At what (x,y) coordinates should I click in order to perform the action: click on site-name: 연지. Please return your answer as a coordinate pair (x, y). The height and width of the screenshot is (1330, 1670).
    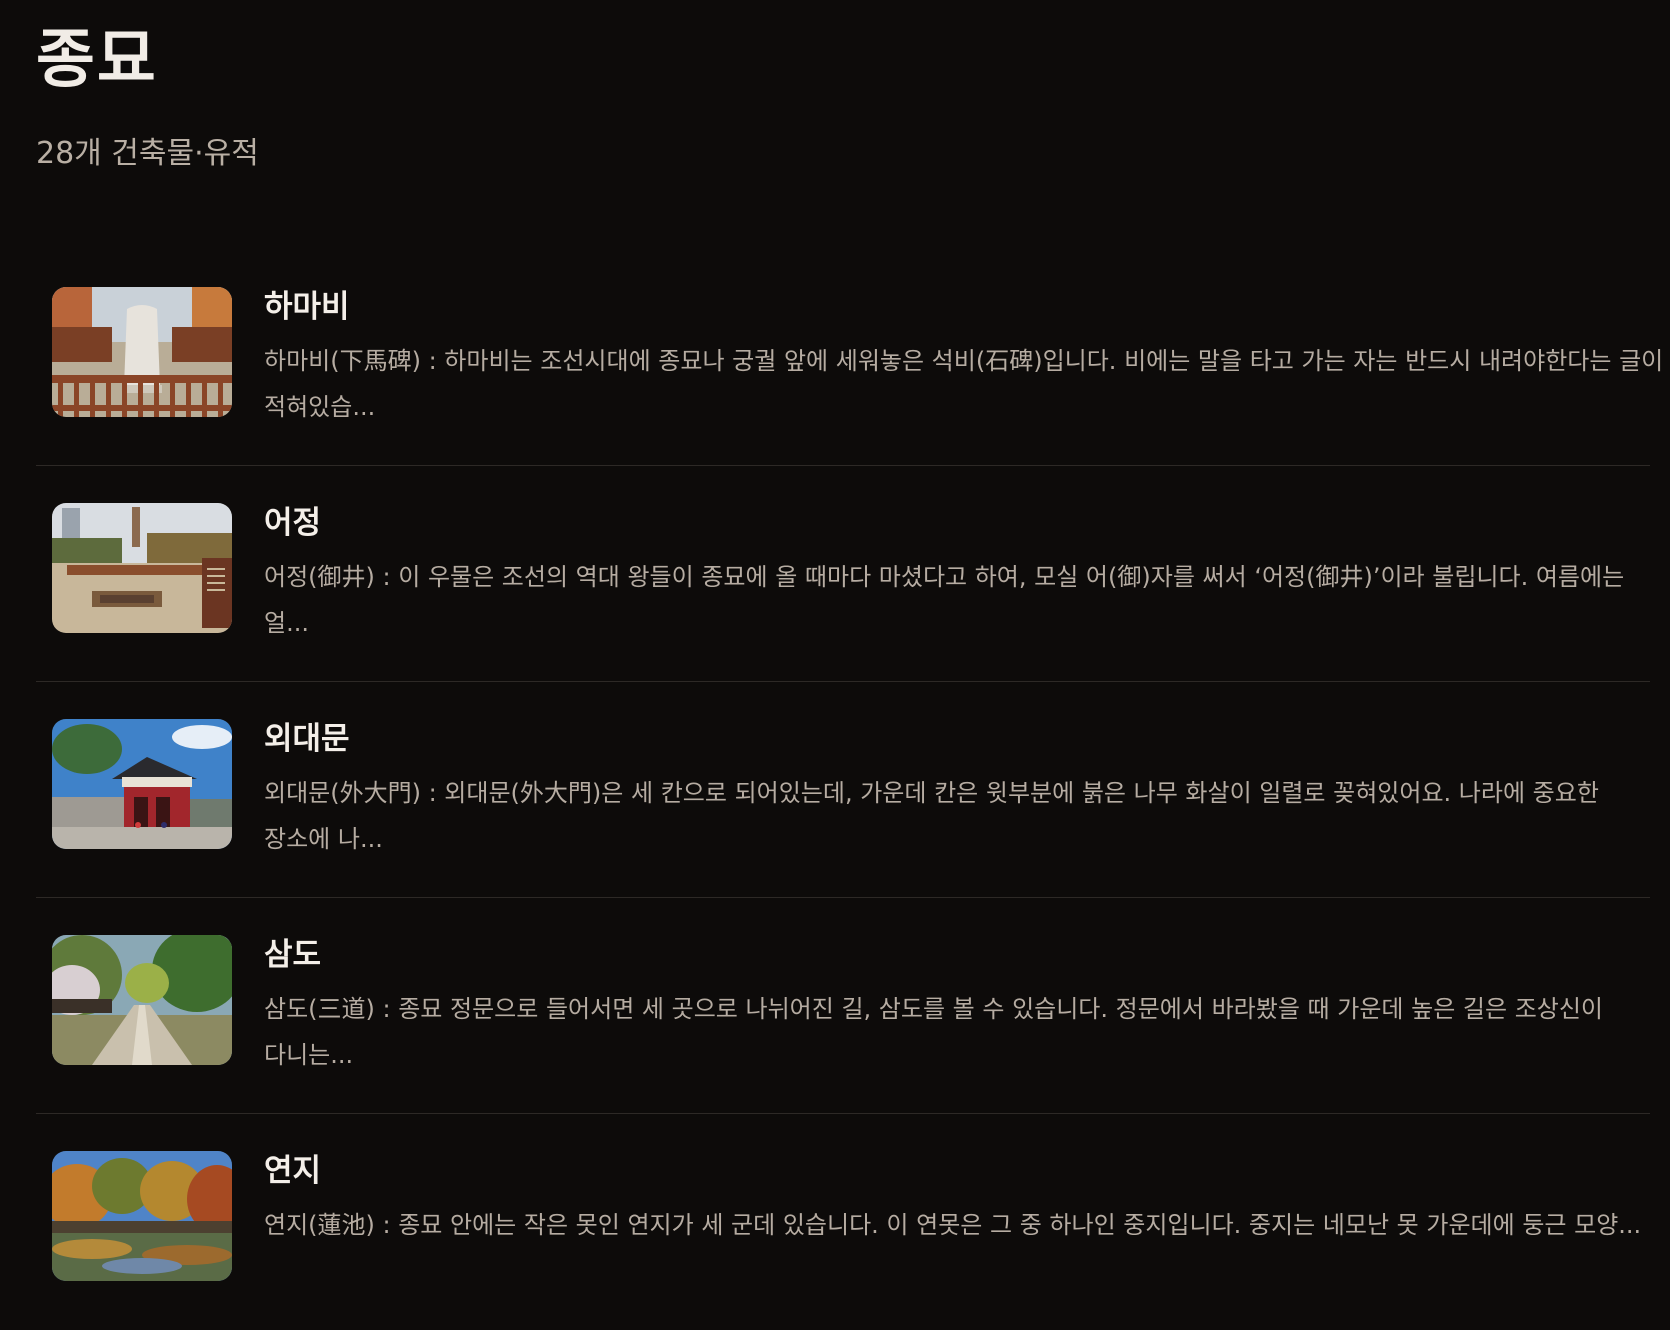
    Looking at the image, I should click on (292, 1171).